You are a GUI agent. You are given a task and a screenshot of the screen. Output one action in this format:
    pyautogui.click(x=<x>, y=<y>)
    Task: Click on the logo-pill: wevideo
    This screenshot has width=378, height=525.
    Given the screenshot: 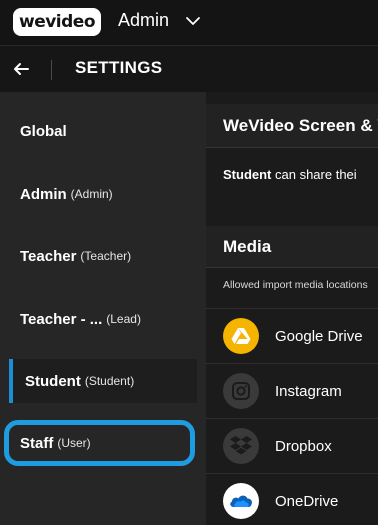 What is the action you would take?
    pyautogui.click(x=57, y=22)
    